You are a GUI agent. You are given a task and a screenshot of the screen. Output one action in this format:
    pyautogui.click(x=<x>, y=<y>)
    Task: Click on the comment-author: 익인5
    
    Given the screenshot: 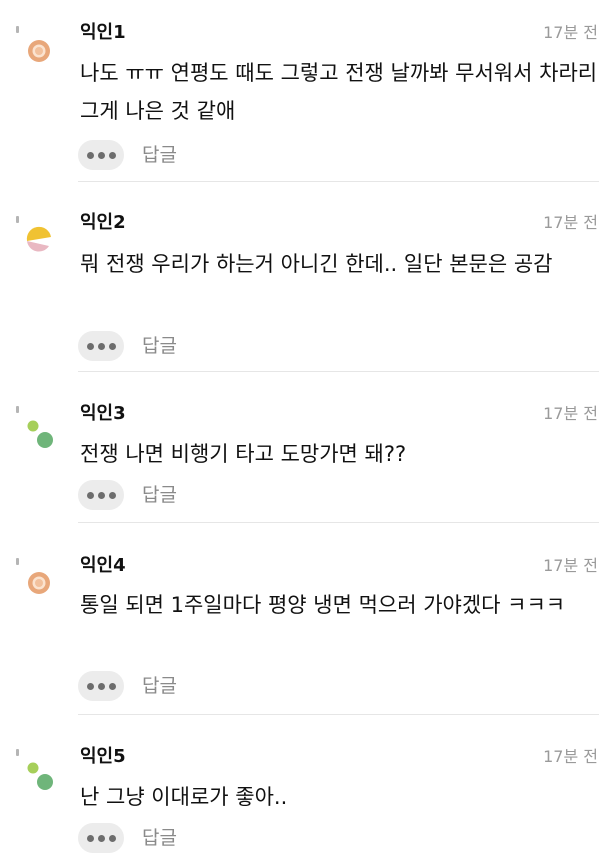 What is the action you would take?
    pyautogui.click(x=103, y=757)
    